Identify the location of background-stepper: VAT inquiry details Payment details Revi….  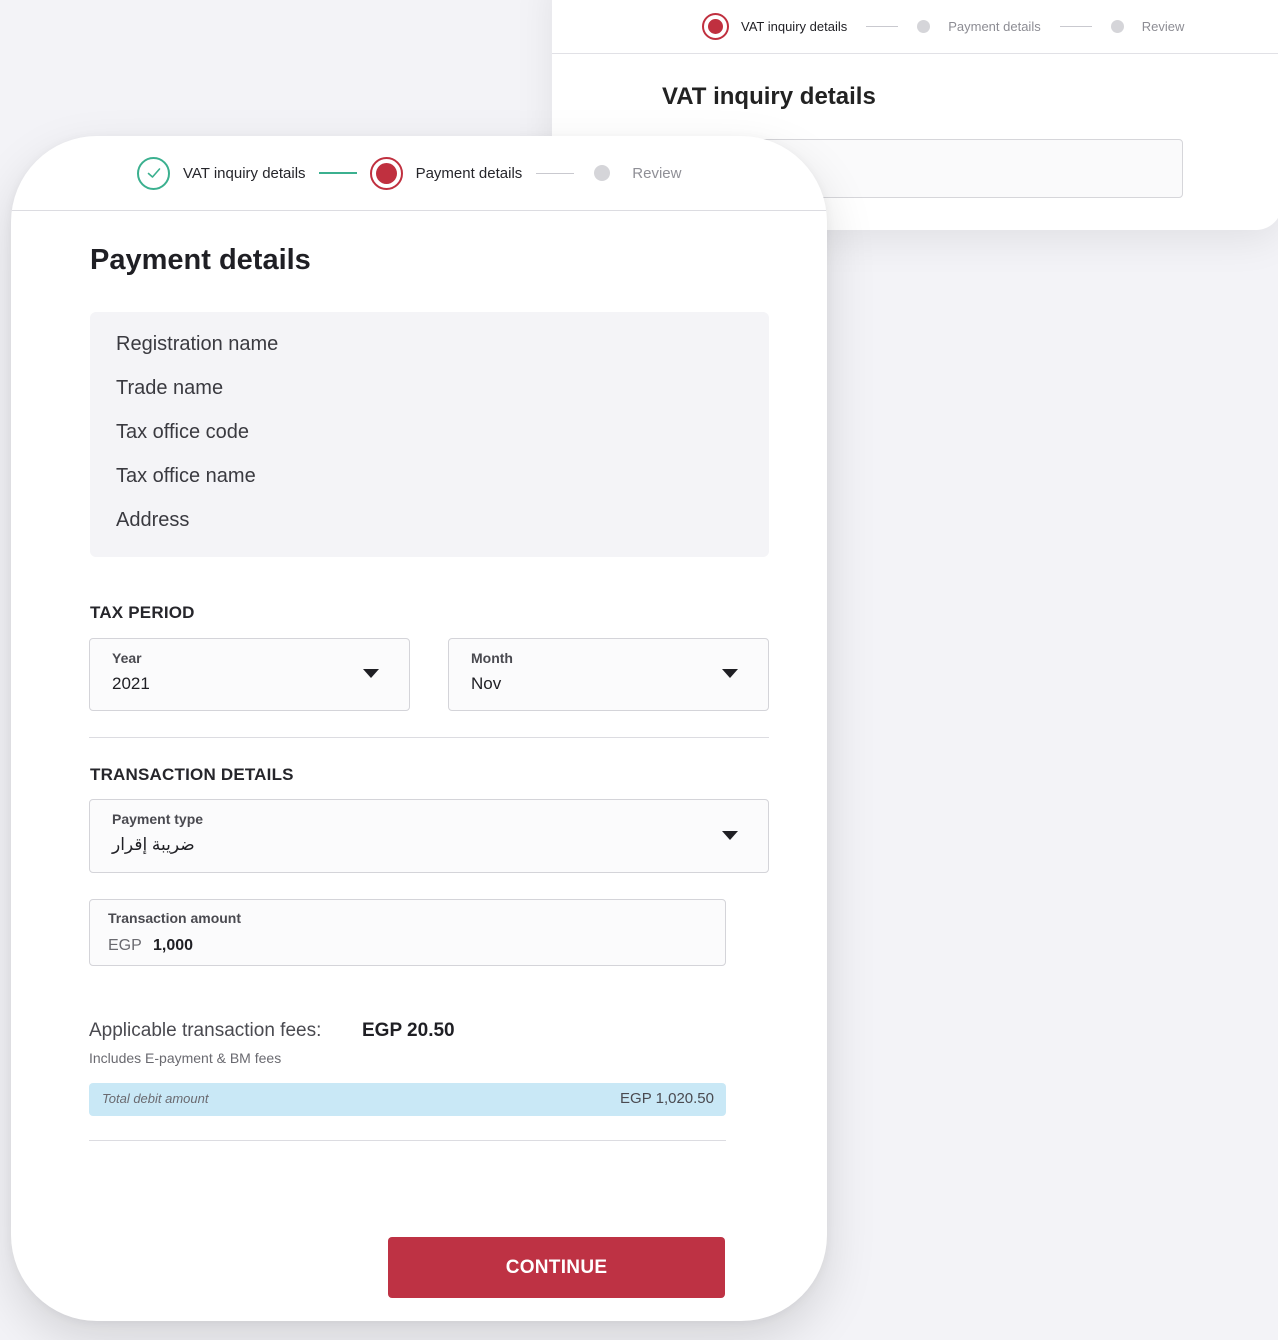
(915, 27).